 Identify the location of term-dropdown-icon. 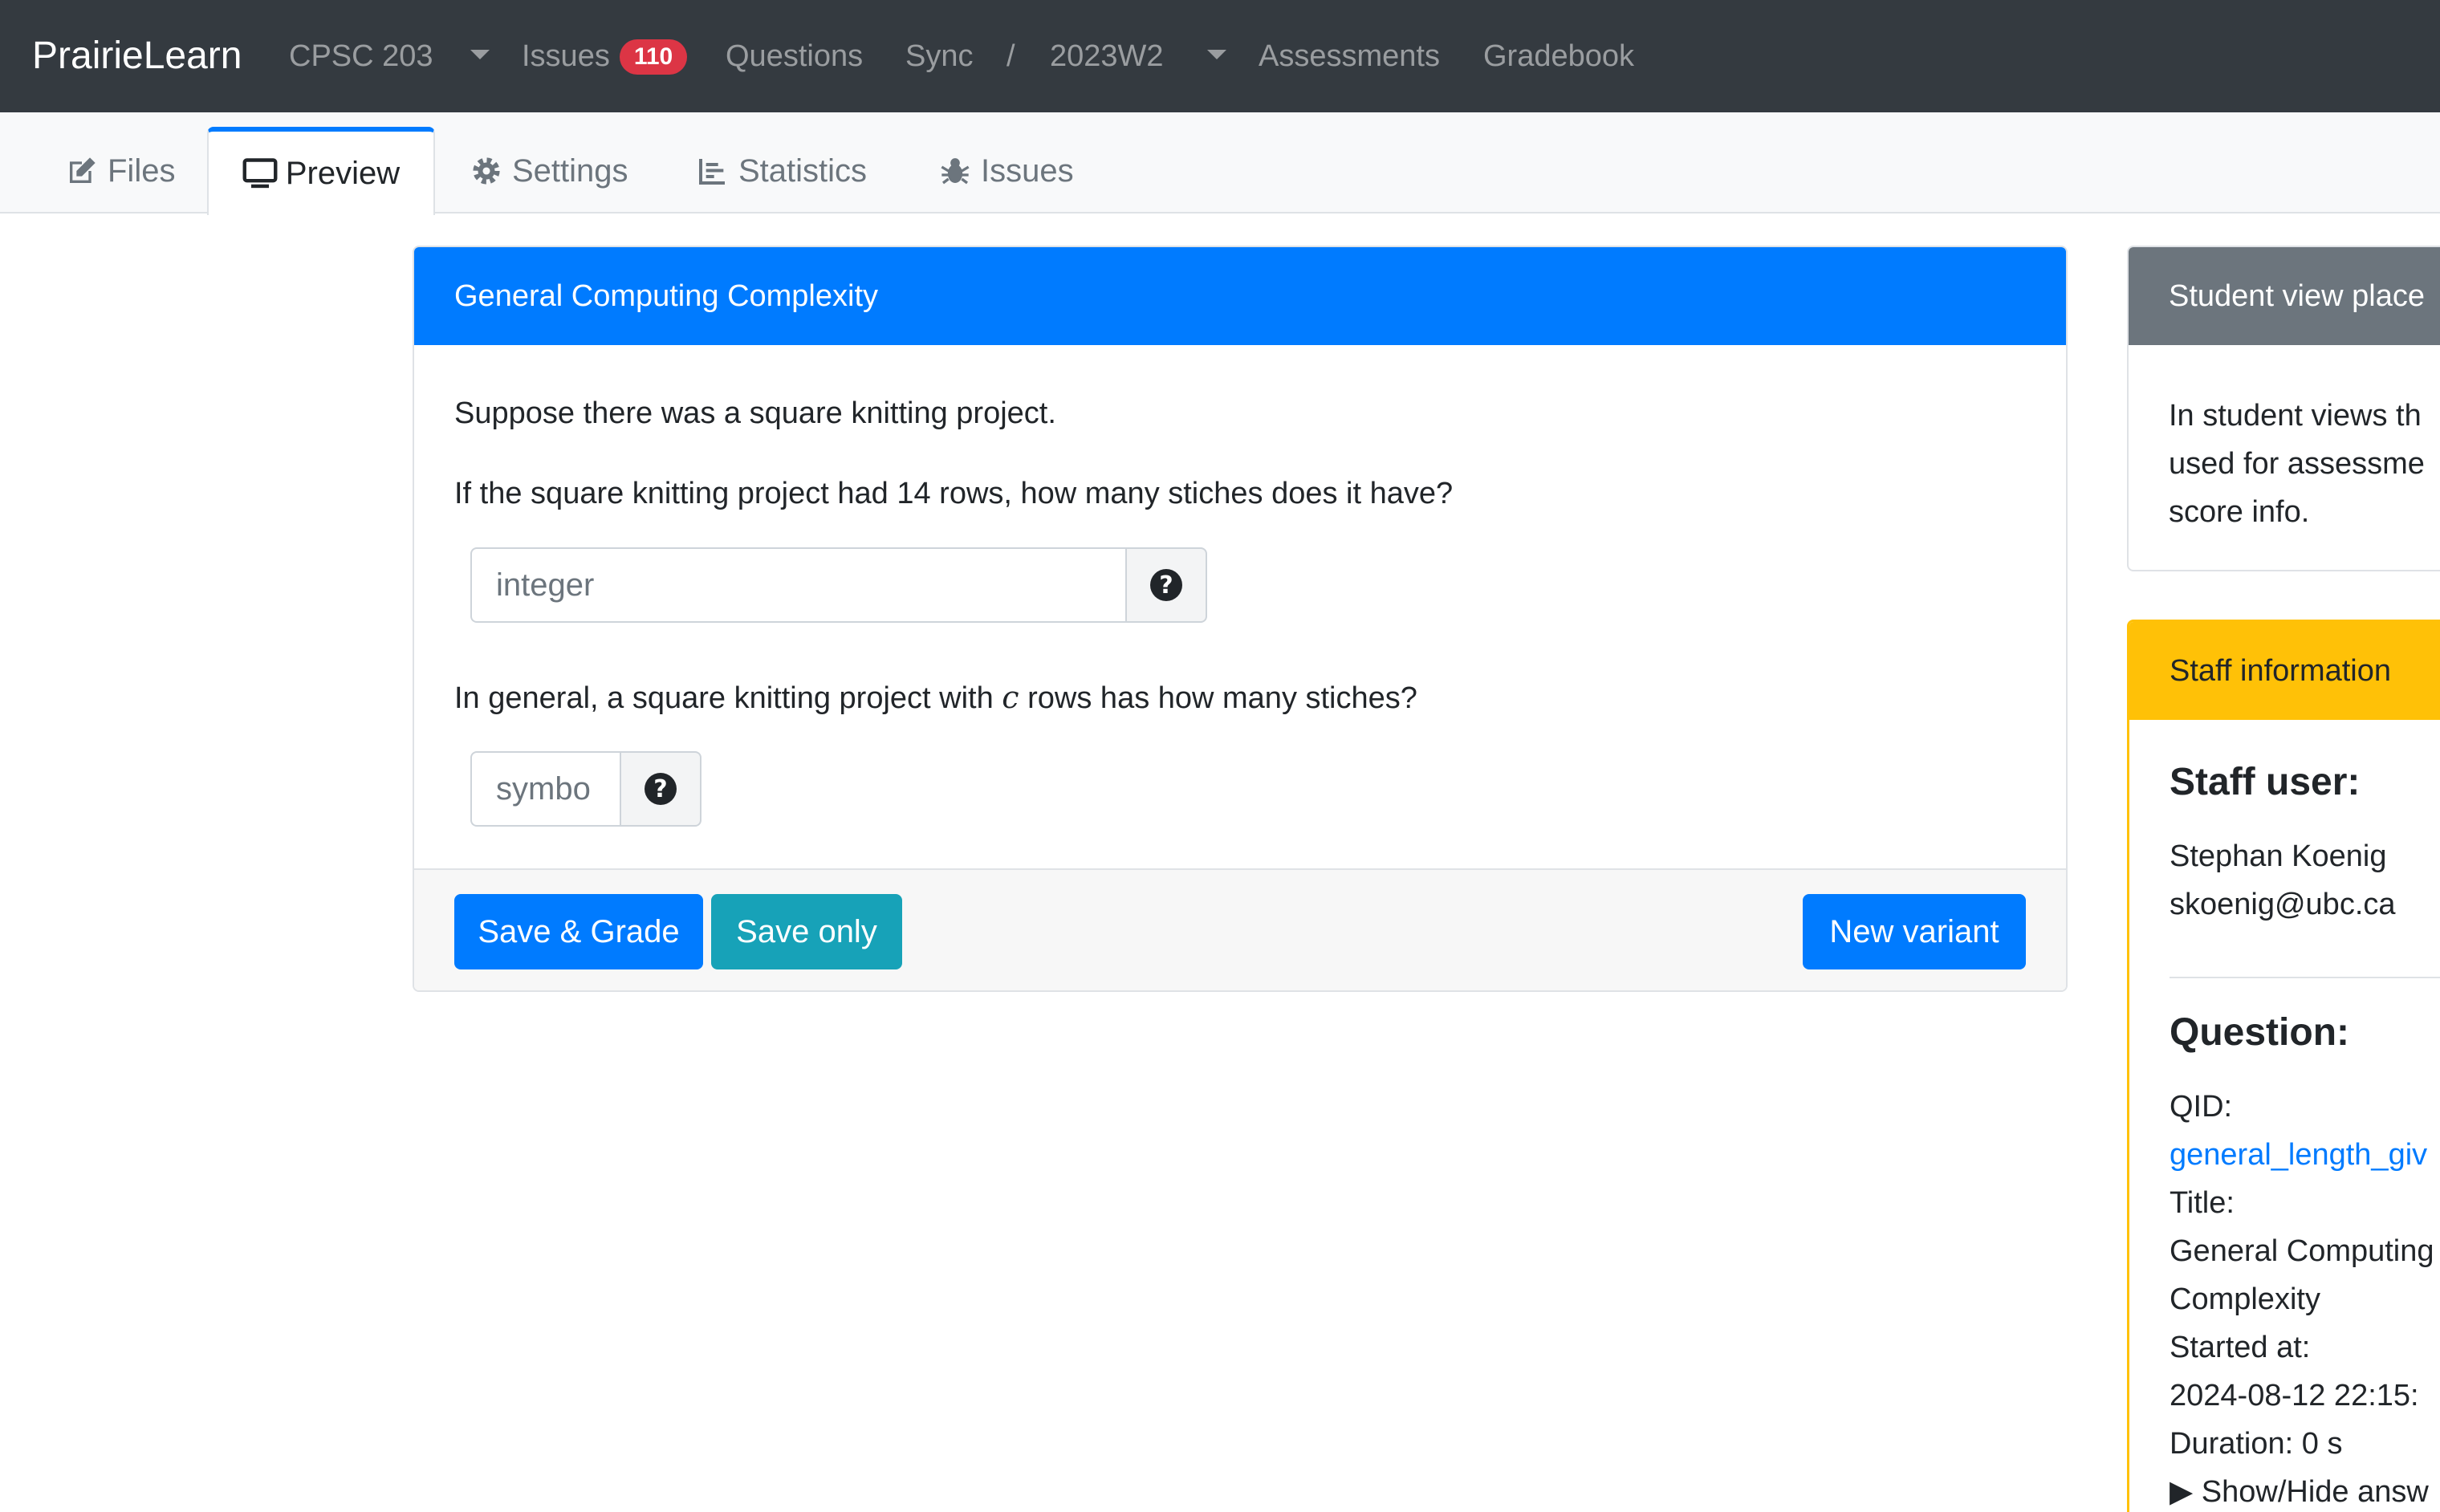
(1217, 55).